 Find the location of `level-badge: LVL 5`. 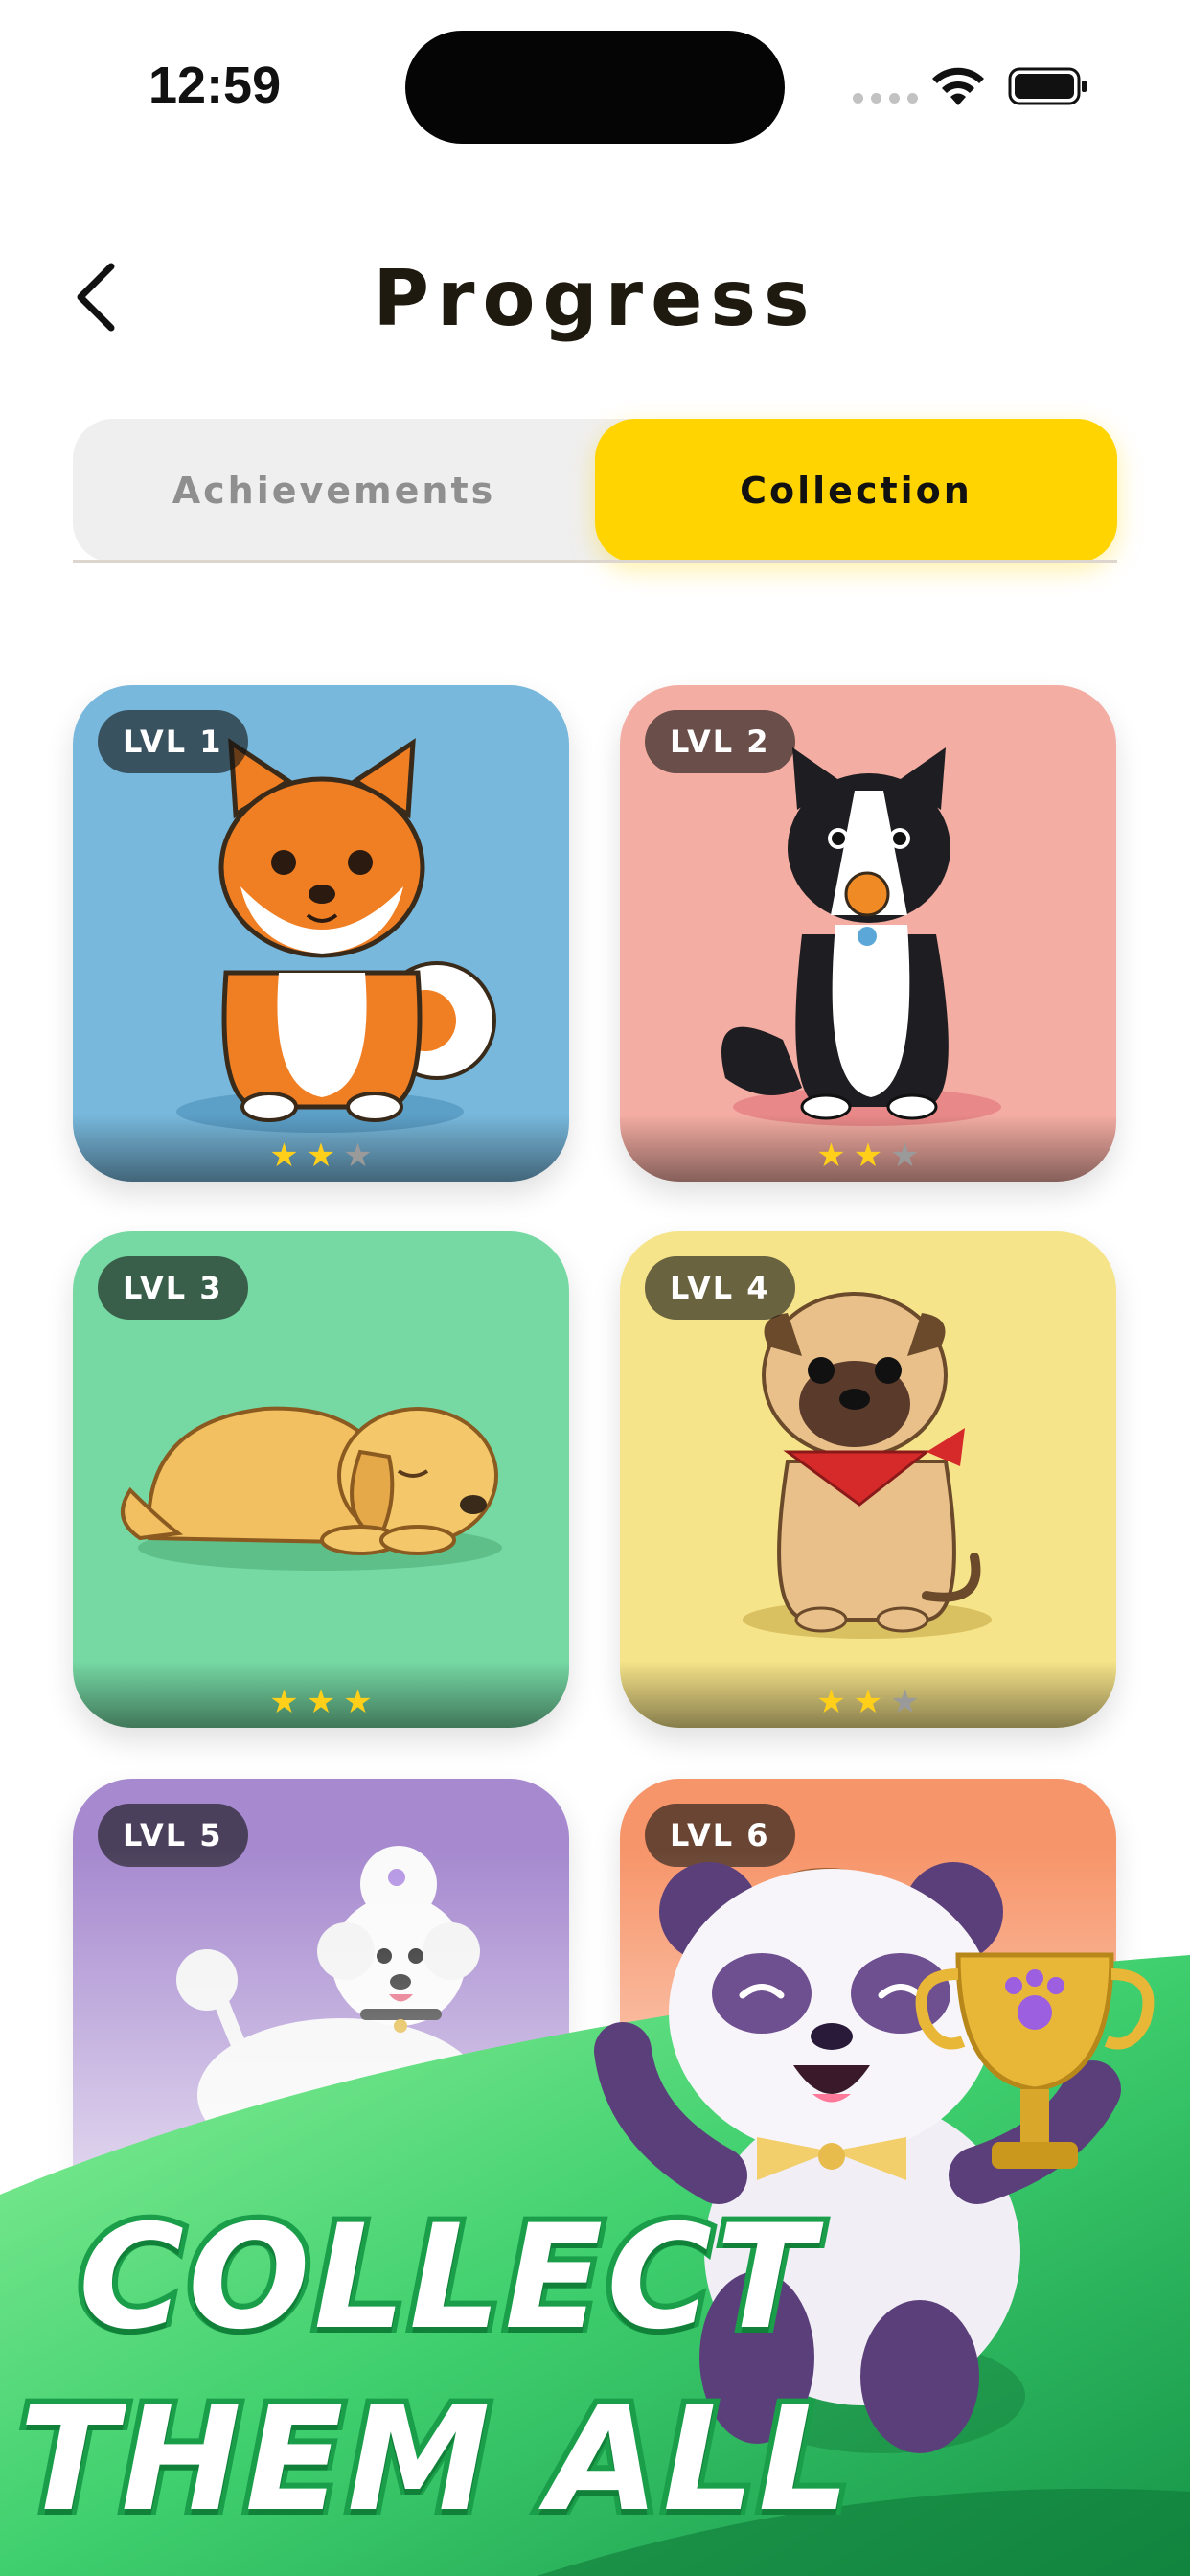

level-badge: LVL 5 is located at coordinates (173, 1835).